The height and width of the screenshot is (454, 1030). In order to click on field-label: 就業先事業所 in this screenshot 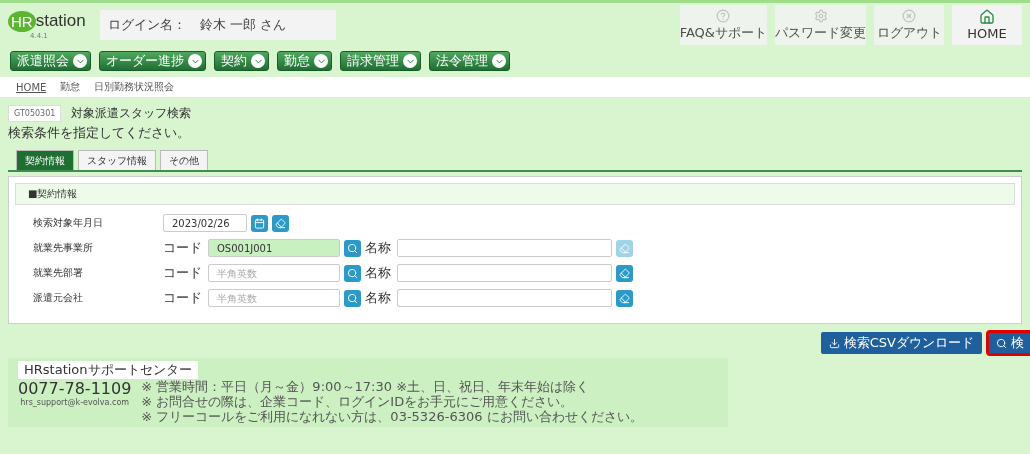, I will do `click(63, 248)`.